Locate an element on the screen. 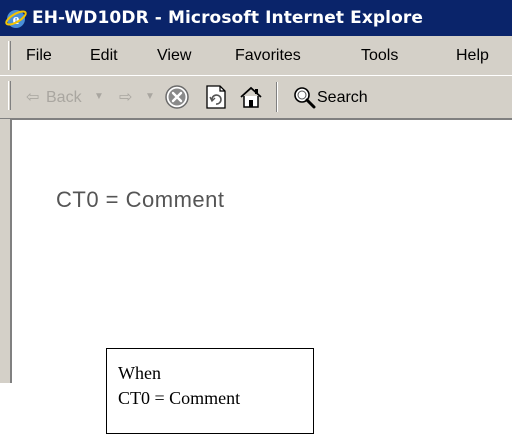 Image resolution: width=512 pixels, height=434 pixels. menu-favorites: Favorites is located at coordinates (268, 56).